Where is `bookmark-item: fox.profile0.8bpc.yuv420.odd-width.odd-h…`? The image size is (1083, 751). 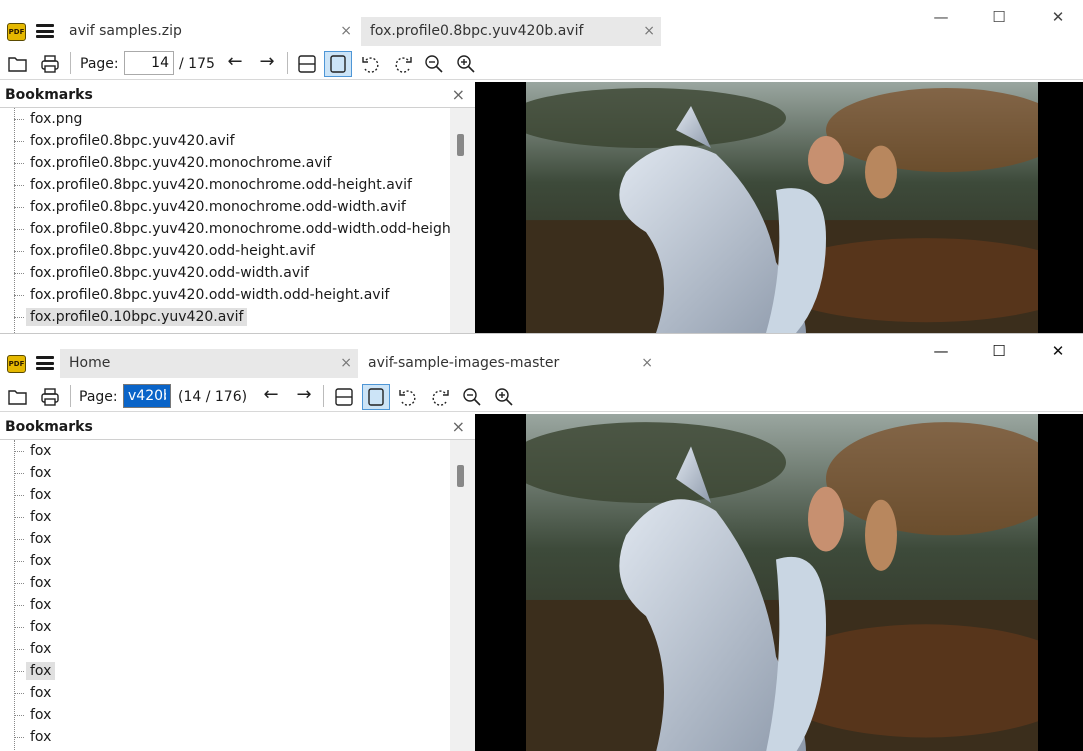 bookmark-item: fox.profile0.8bpc.yuv420.odd-width.odd-h… is located at coordinates (225, 295).